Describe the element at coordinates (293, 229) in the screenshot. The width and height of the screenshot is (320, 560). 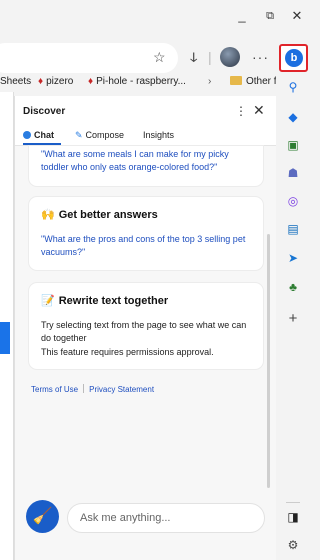
I see `outlook-icon: ▤` at that location.